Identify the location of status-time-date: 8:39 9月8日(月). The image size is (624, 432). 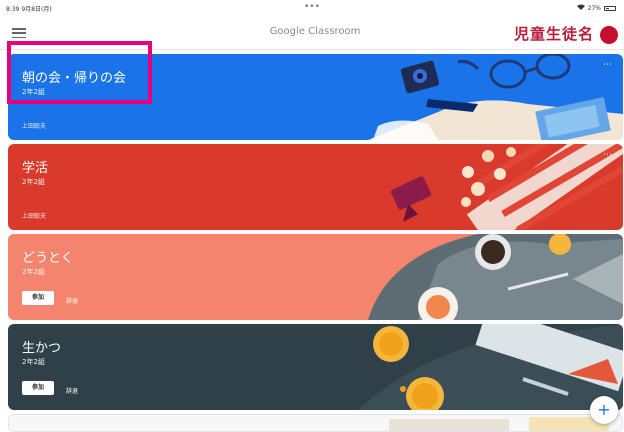
(29, 8).